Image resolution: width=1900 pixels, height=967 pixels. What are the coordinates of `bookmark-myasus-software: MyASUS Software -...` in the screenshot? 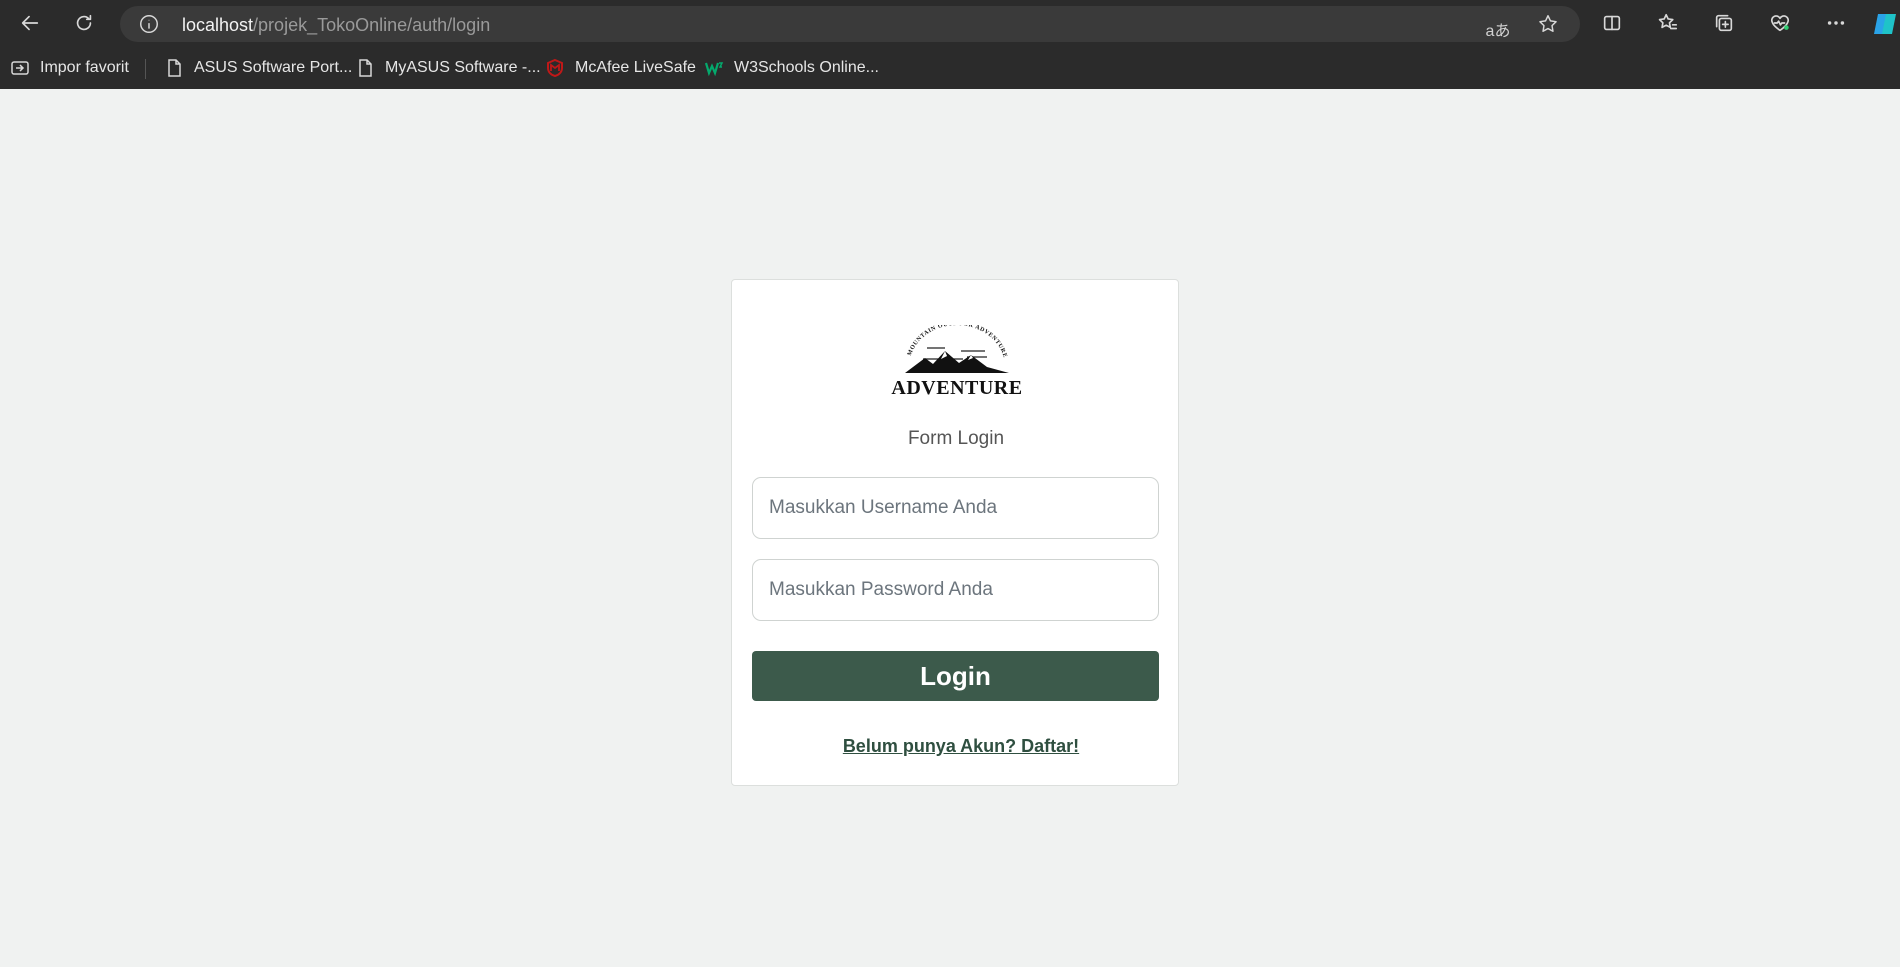 It's located at (448, 68).